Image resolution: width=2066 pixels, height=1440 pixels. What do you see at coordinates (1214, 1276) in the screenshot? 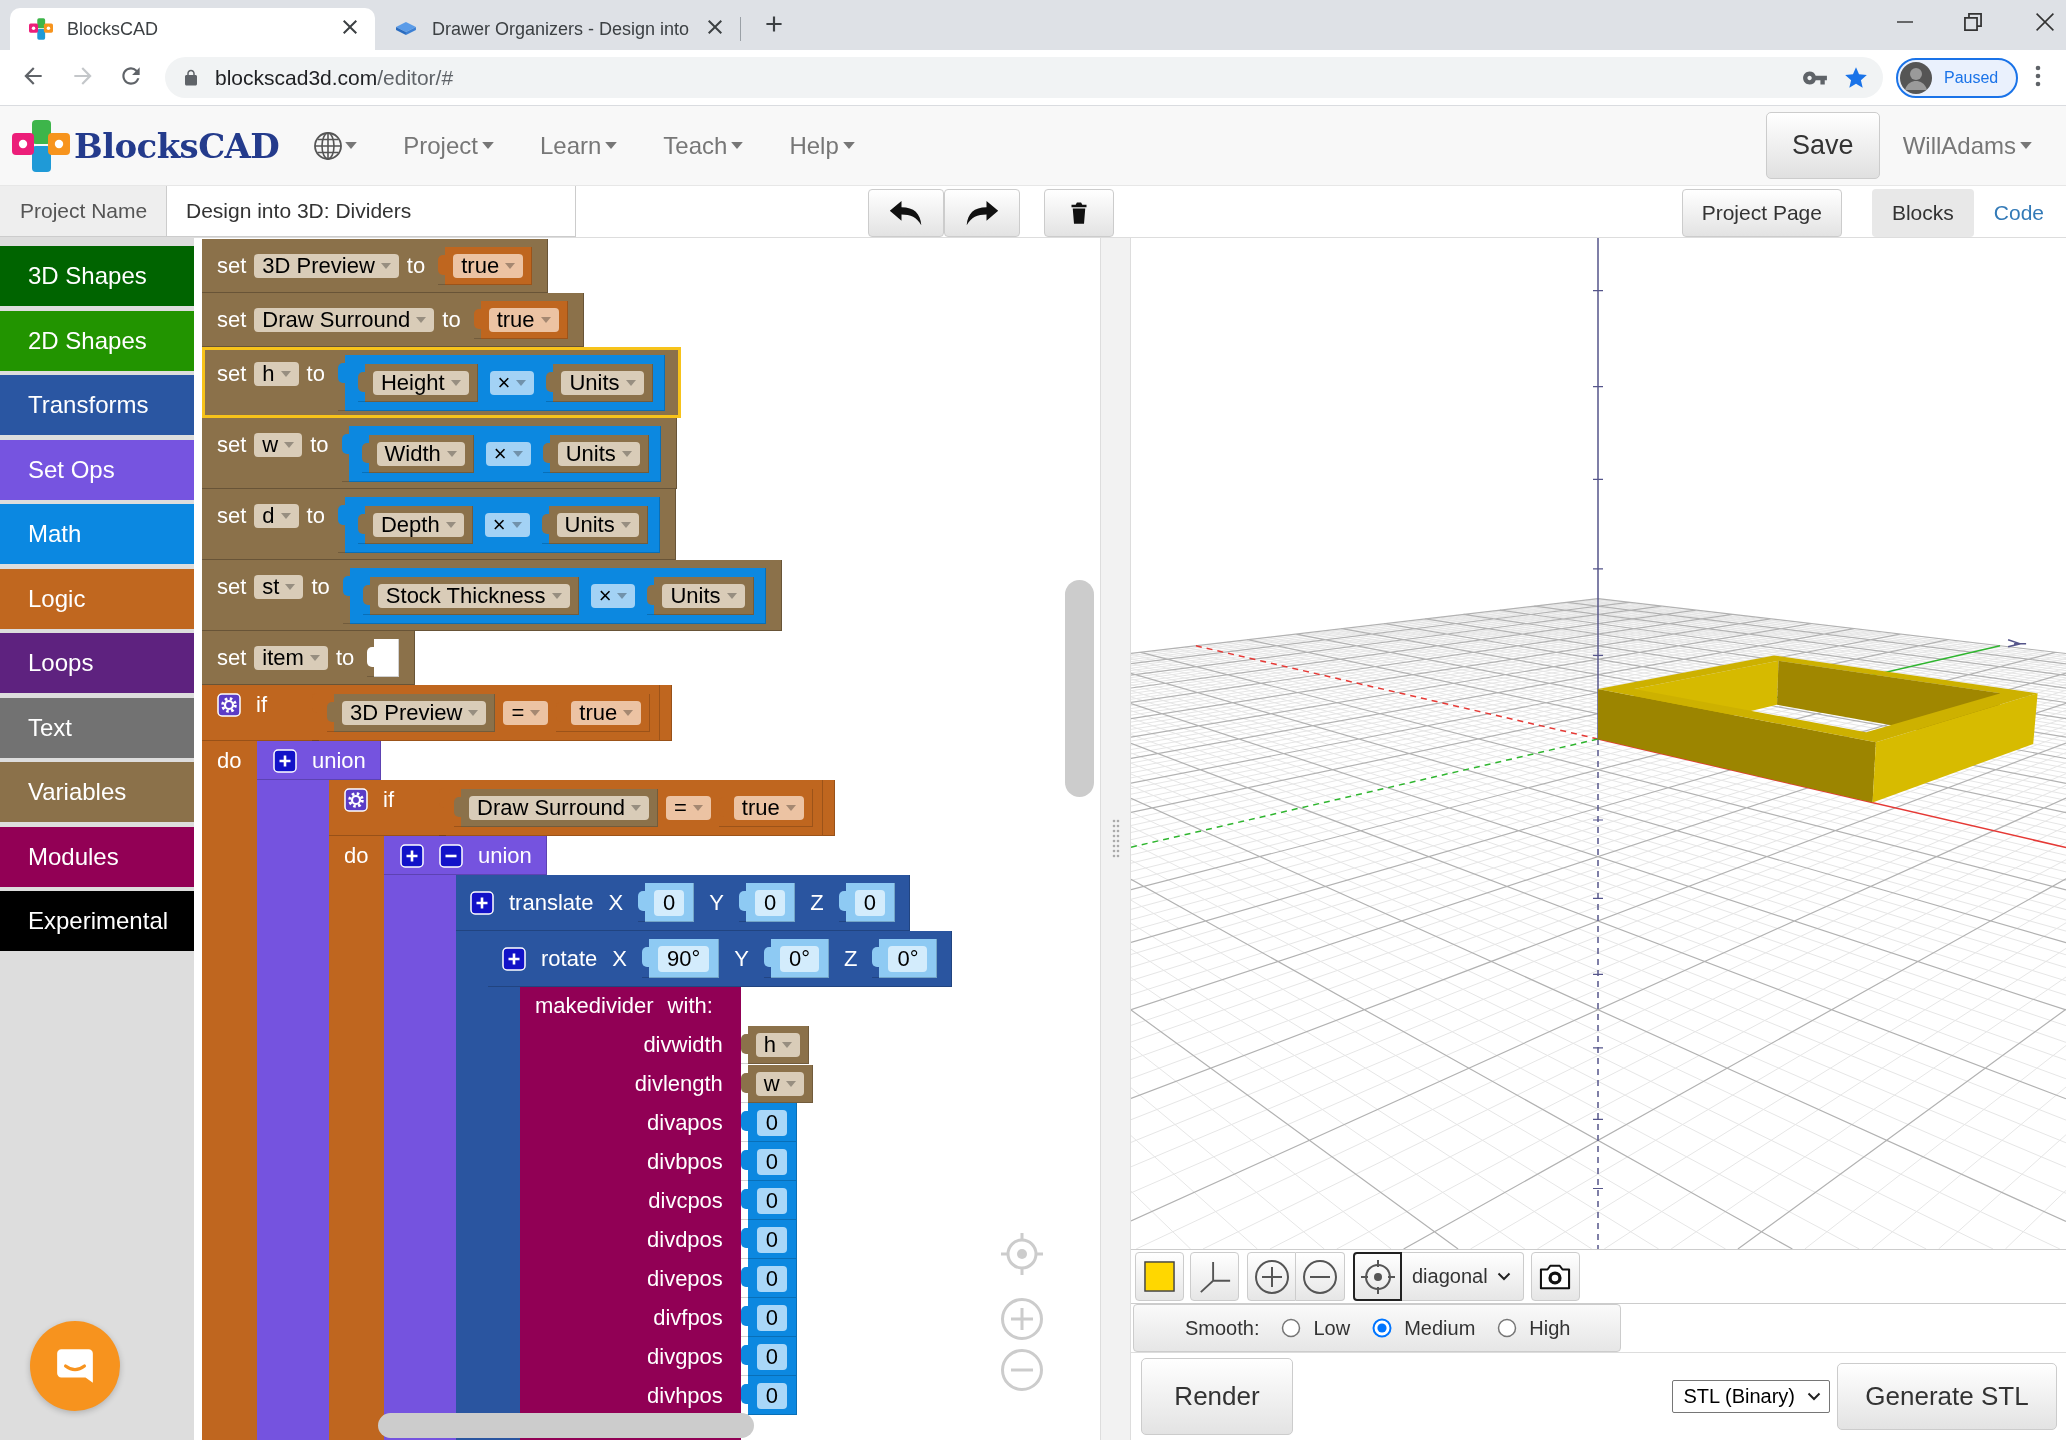
I see `axes-button` at bounding box center [1214, 1276].